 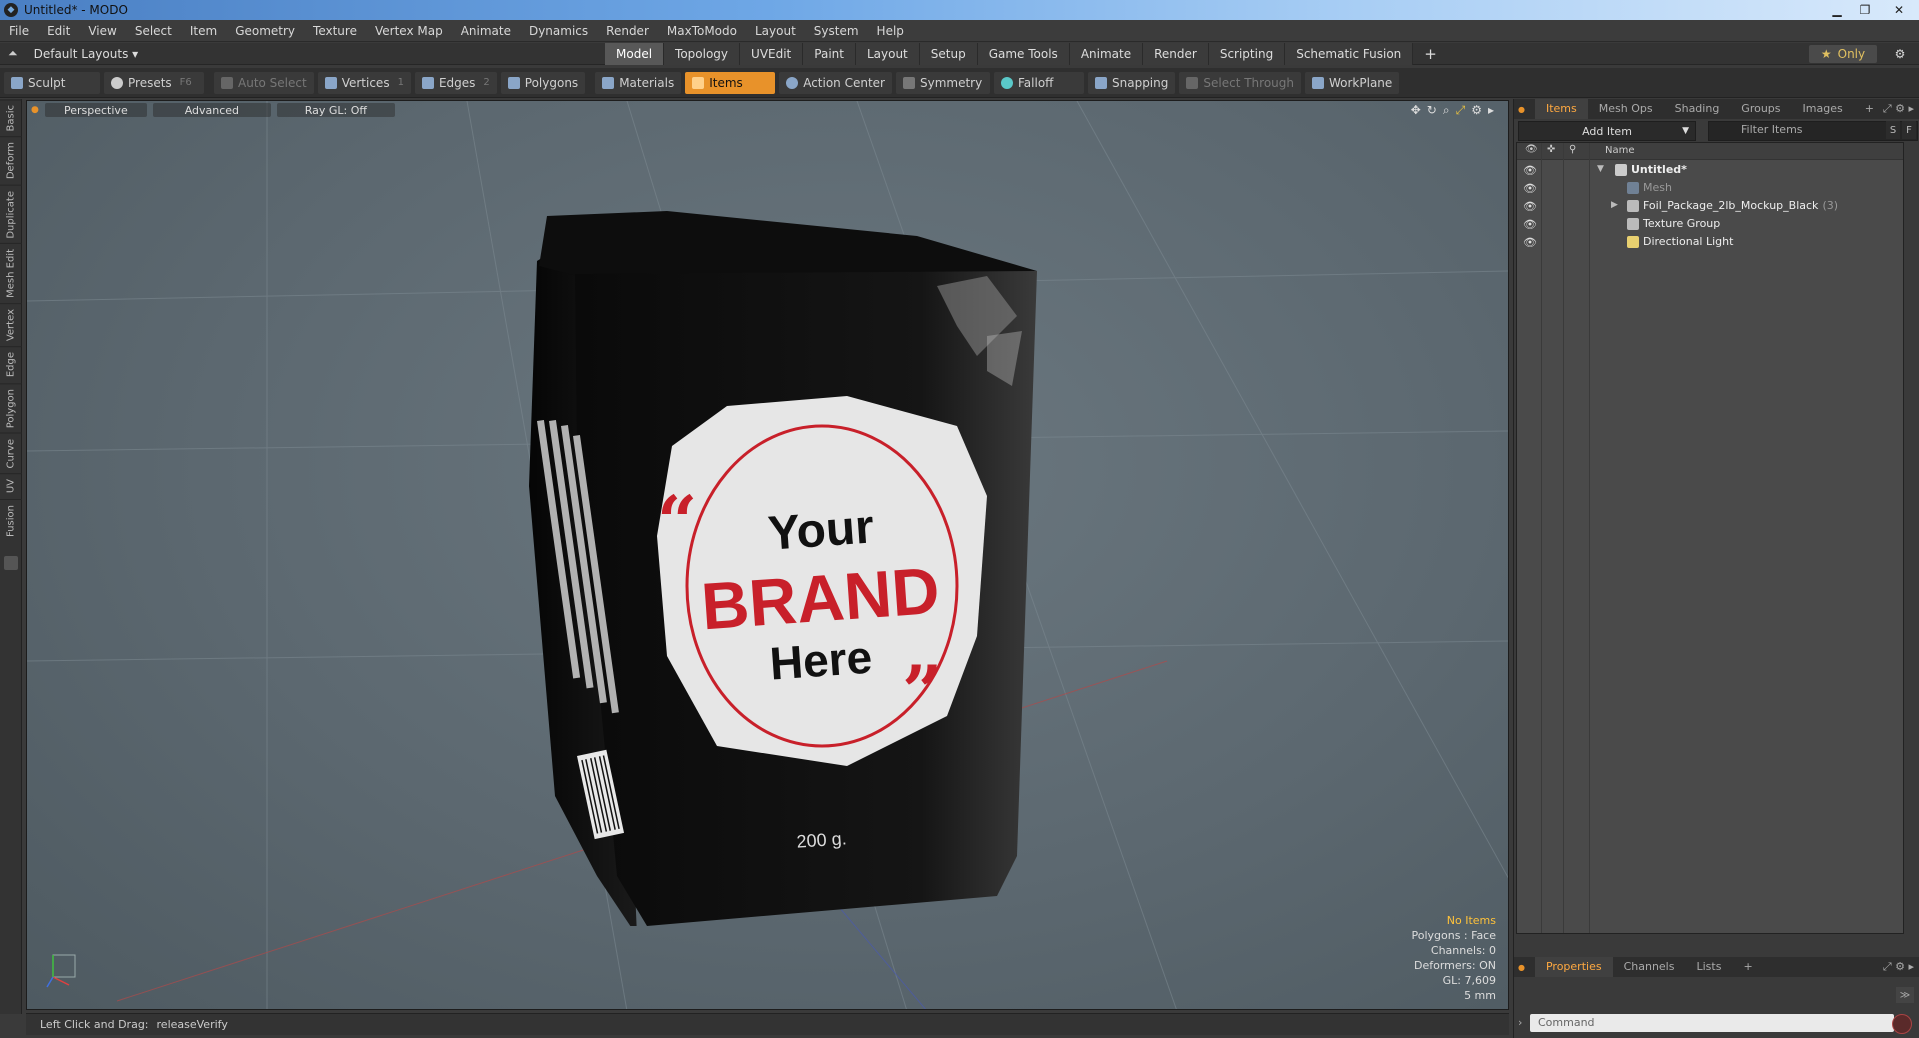 I want to click on menu-maxtomodo: MaxToModo, so click(x=702, y=31).